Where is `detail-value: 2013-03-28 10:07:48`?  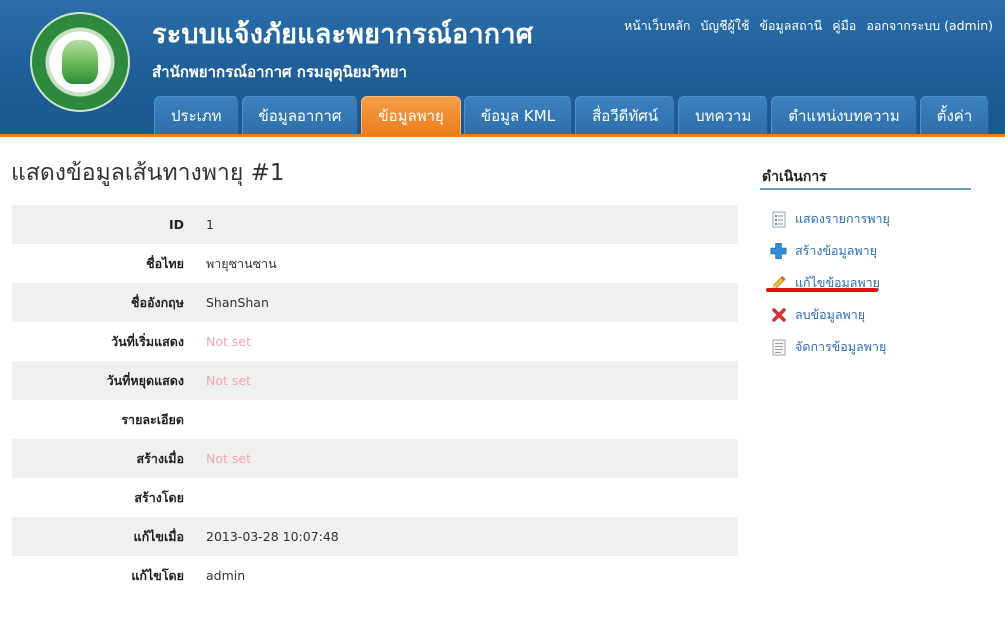 detail-value: 2013-03-28 10:07:48 is located at coordinates (272, 536).